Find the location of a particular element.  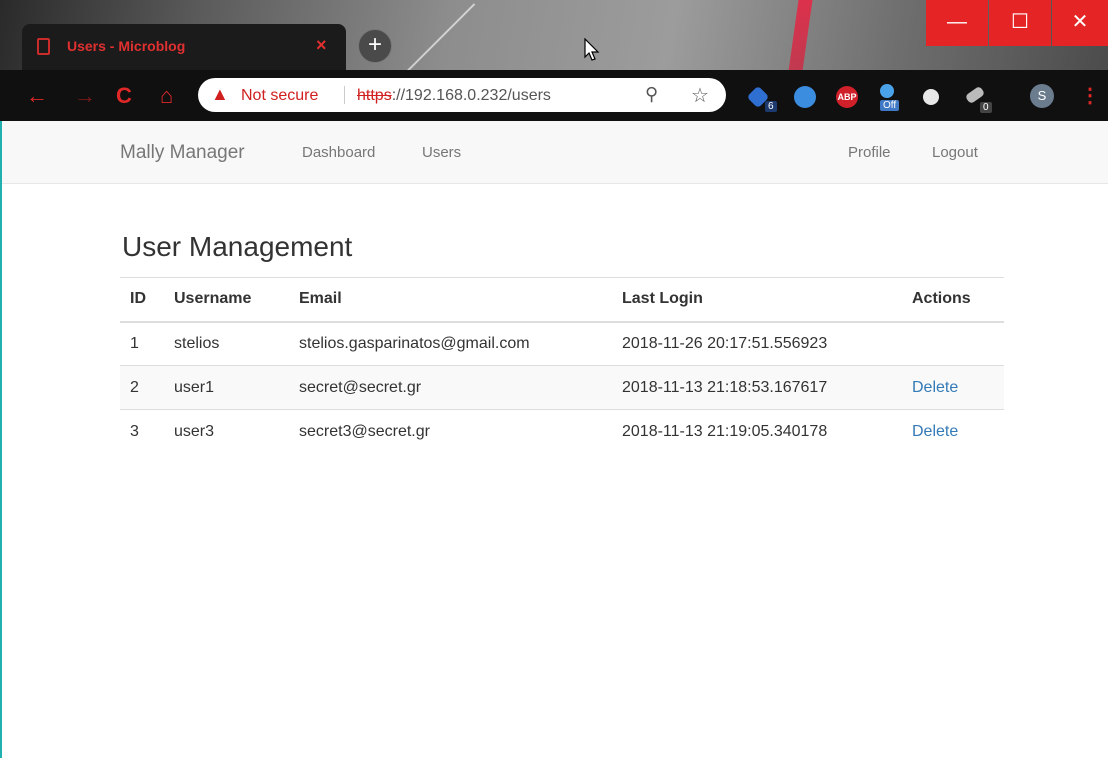

extension-badge: 6 is located at coordinates (771, 106).